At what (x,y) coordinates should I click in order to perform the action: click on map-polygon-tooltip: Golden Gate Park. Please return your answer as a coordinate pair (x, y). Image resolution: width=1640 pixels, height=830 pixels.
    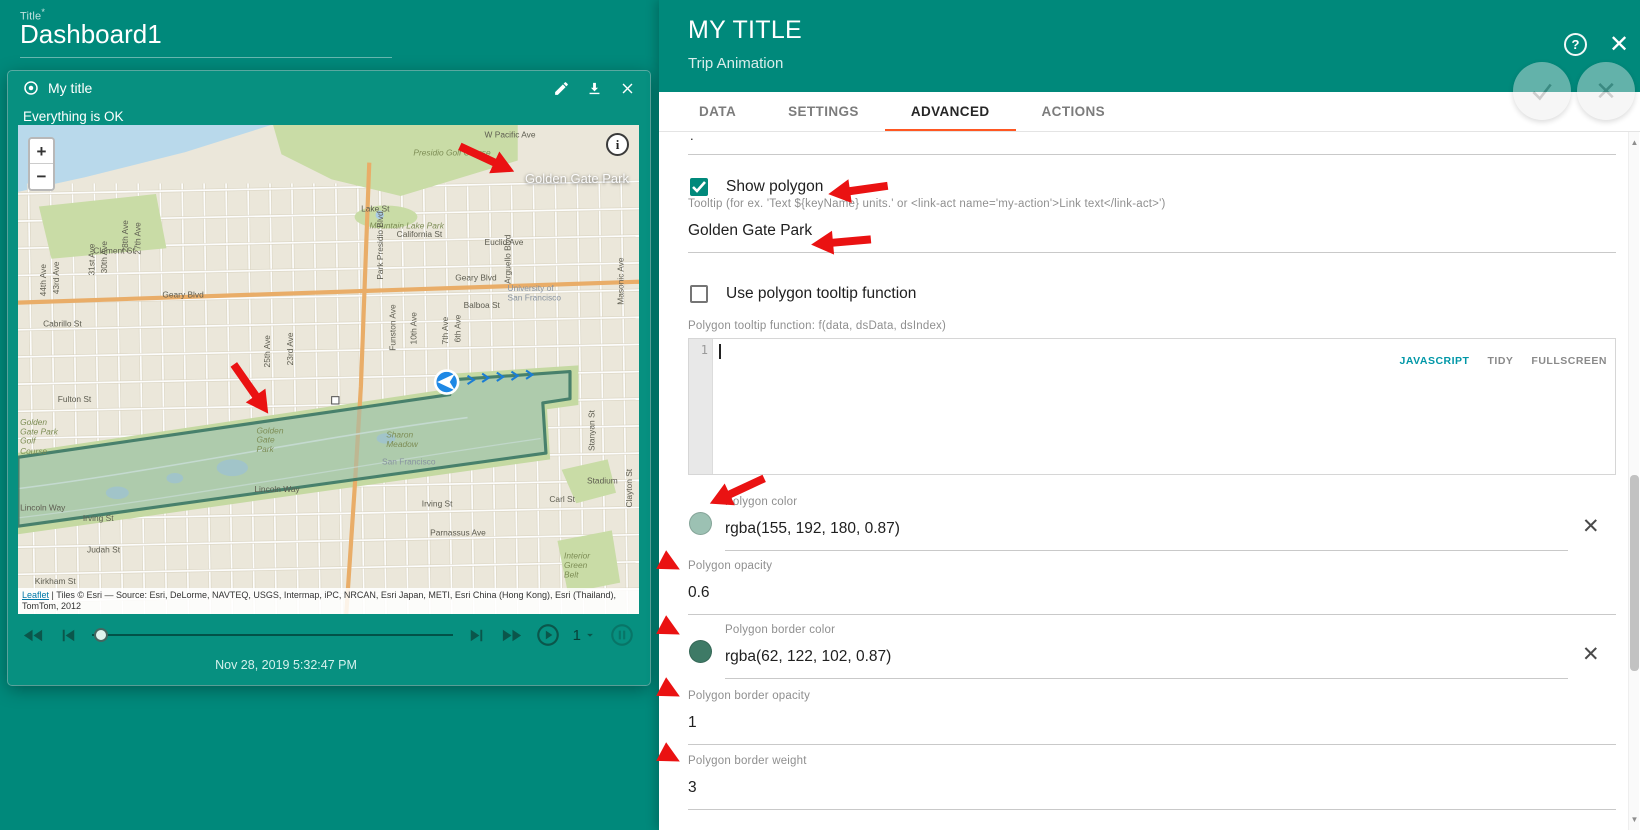
    Looking at the image, I should click on (576, 178).